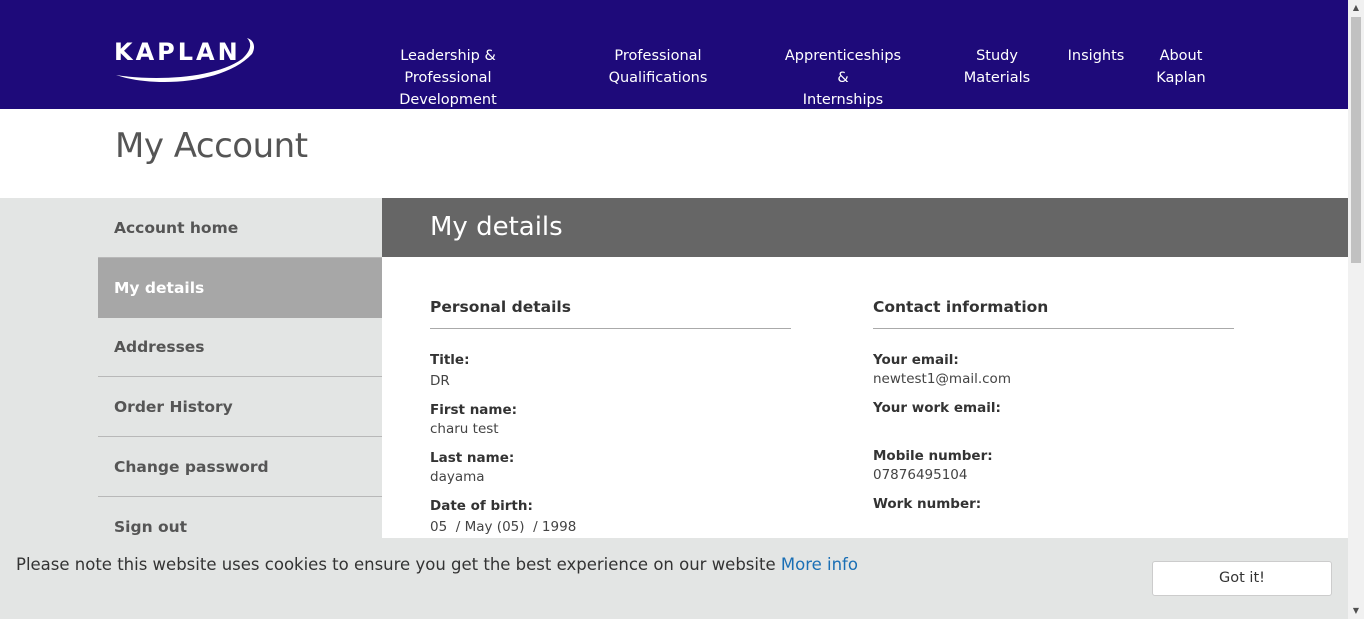 The image size is (1364, 619). Describe the element at coordinates (448, 78) in the screenshot. I see `nav-leadership-development: Leadership & Professional Development` at that location.